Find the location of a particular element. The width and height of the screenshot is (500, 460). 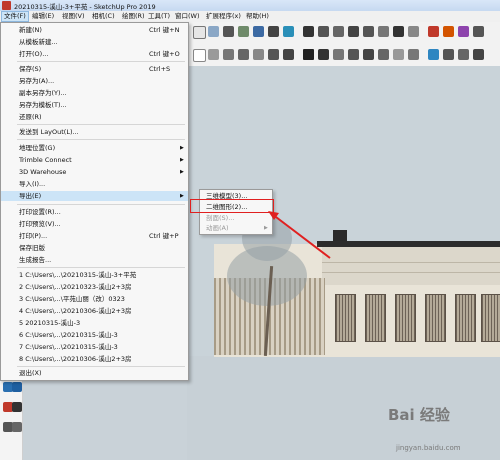

annotation-arrow is located at coordinates (299, 235).